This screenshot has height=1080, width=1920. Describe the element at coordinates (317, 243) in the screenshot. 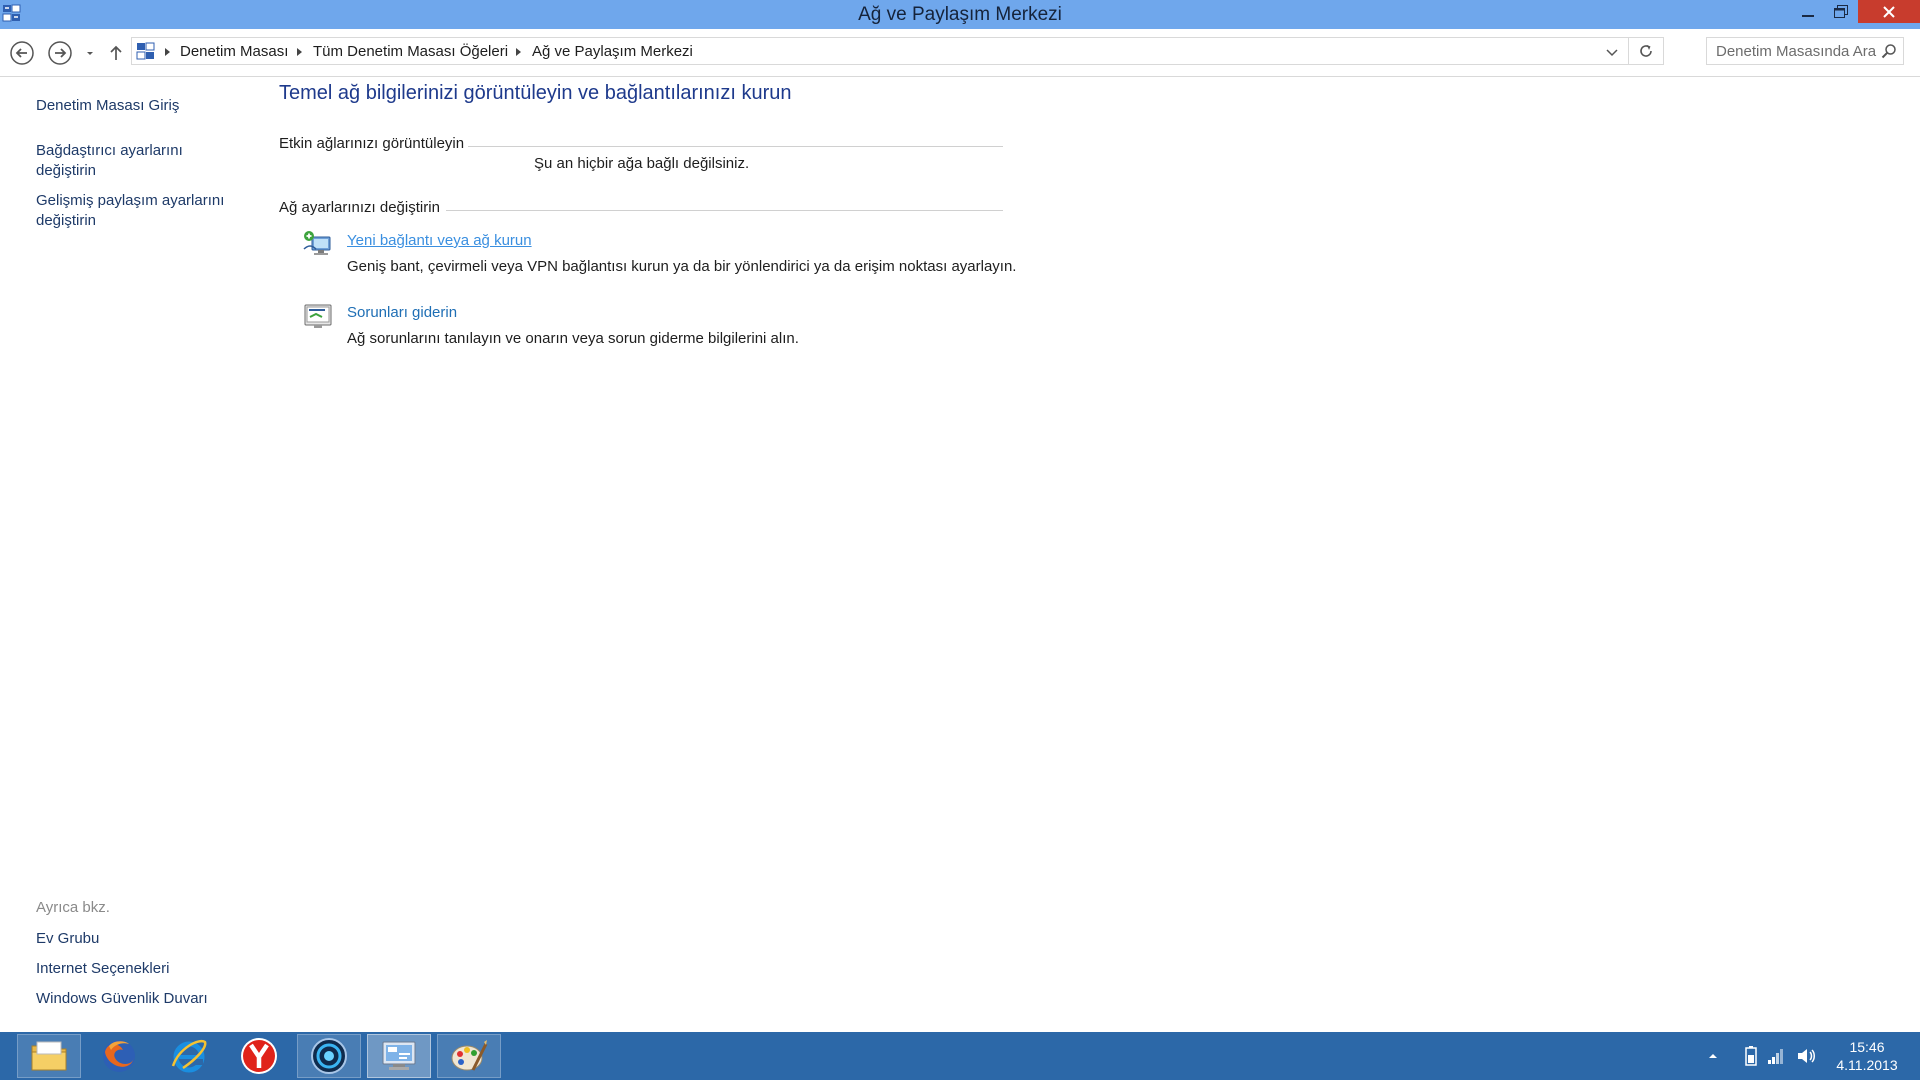

I see `network-setup-icon` at that location.